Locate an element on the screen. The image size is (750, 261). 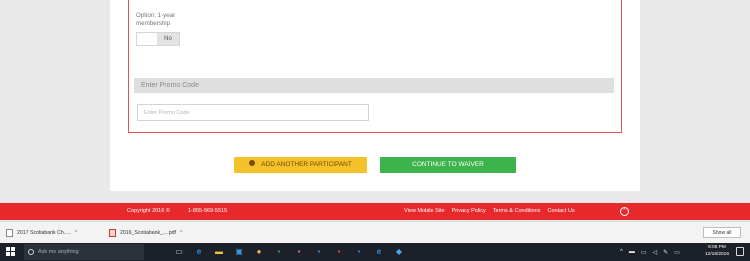
download-filename: 2016_Scotiabank_....pdf is located at coordinates (148, 233).